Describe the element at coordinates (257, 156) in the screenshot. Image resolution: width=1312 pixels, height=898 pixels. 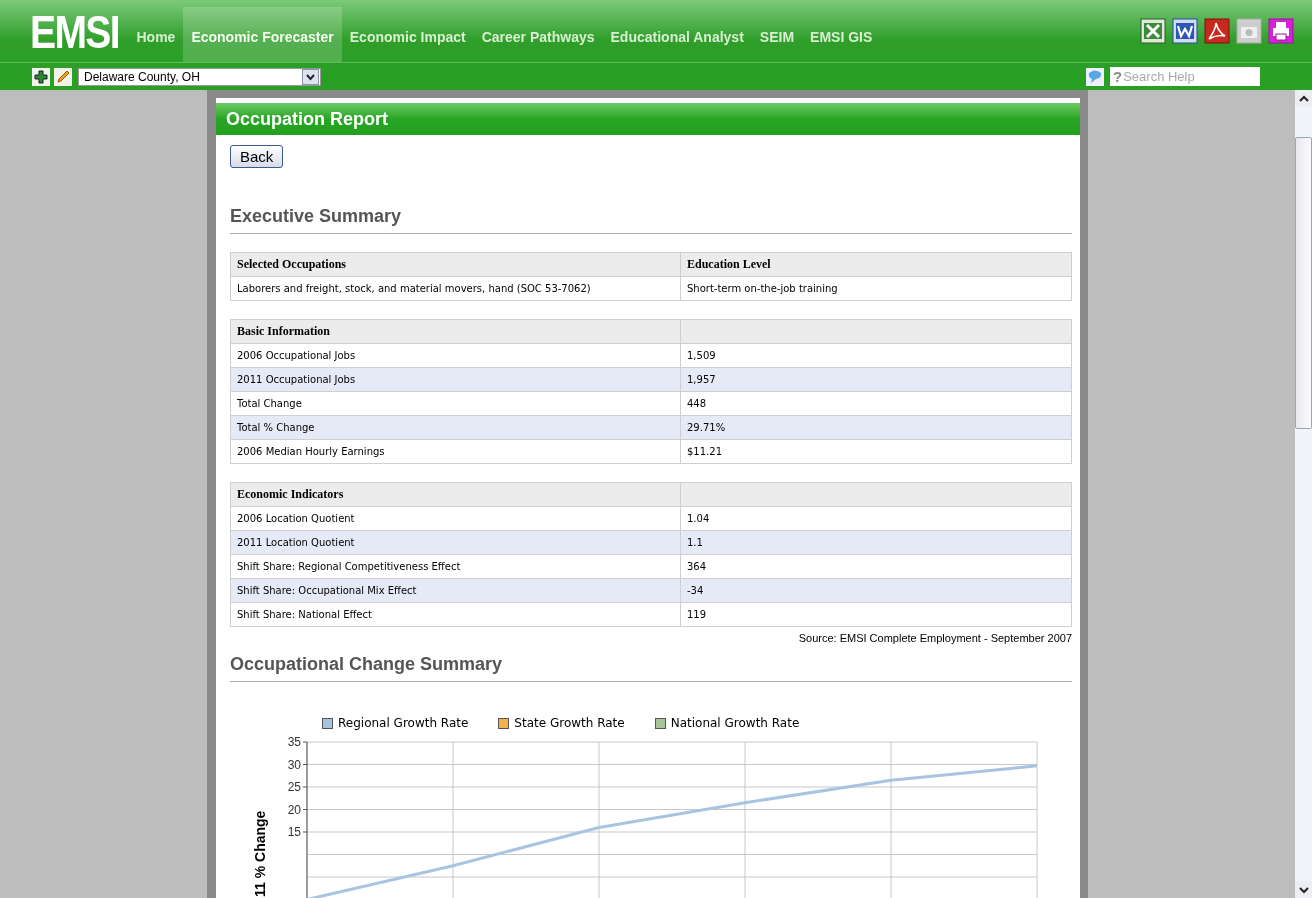
I see `back-button: Back` at that location.